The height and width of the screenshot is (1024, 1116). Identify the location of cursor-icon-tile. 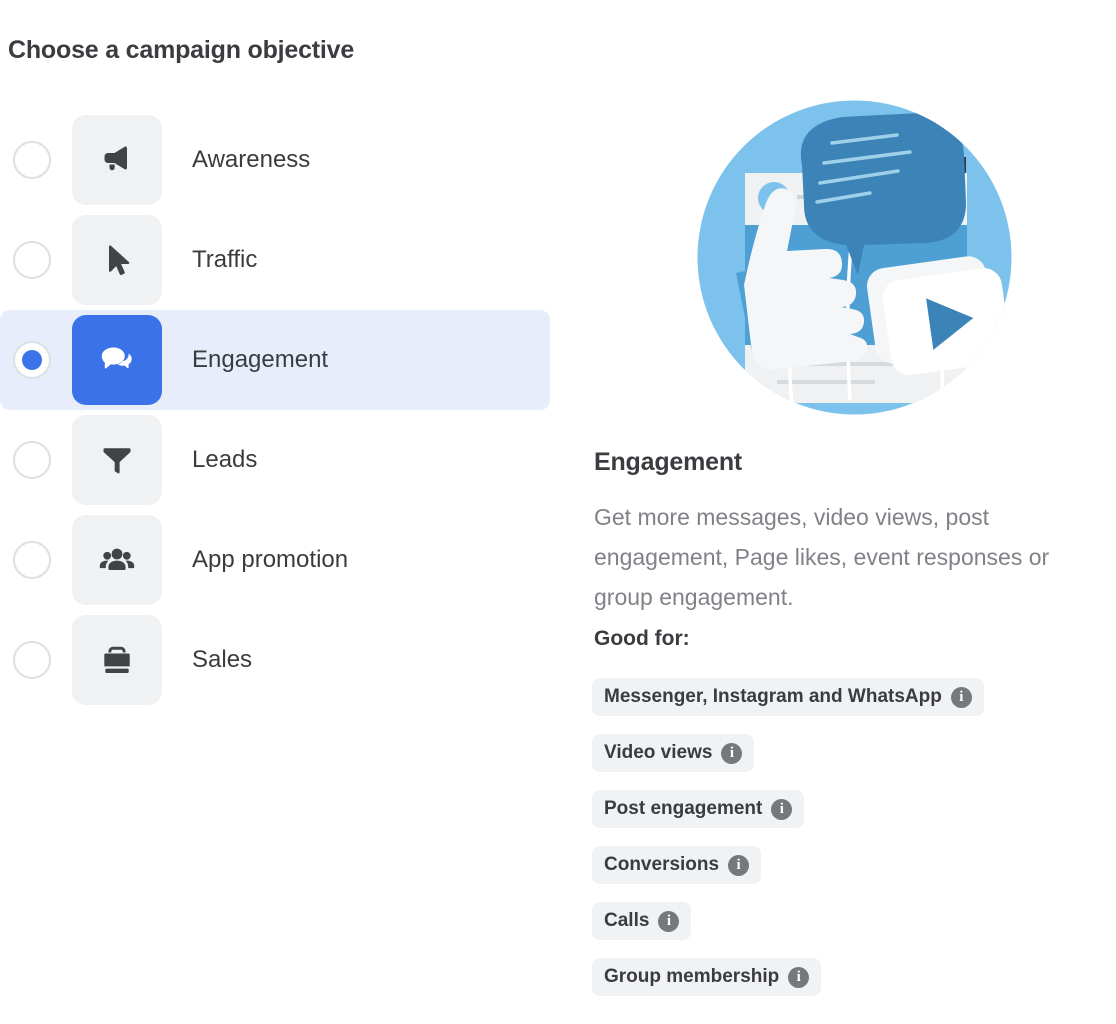
(117, 260).